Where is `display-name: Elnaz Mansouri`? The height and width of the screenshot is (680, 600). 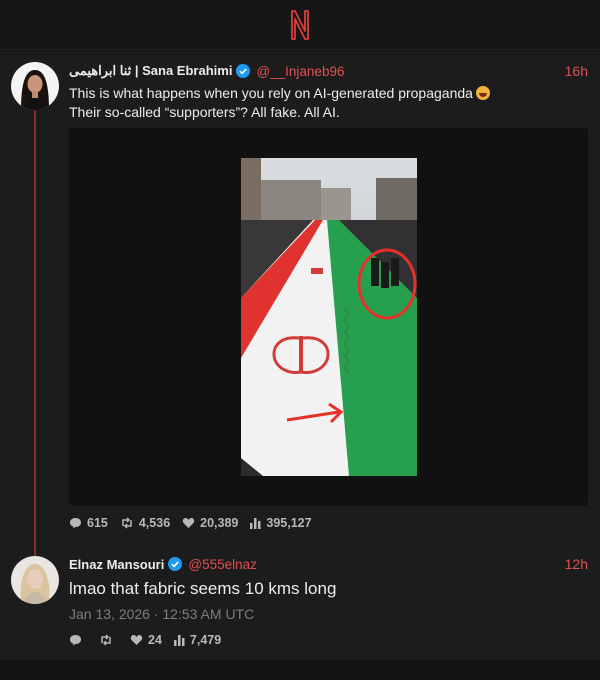
display-name: Elnaz Mansouri is located at coordinates (116, 564).